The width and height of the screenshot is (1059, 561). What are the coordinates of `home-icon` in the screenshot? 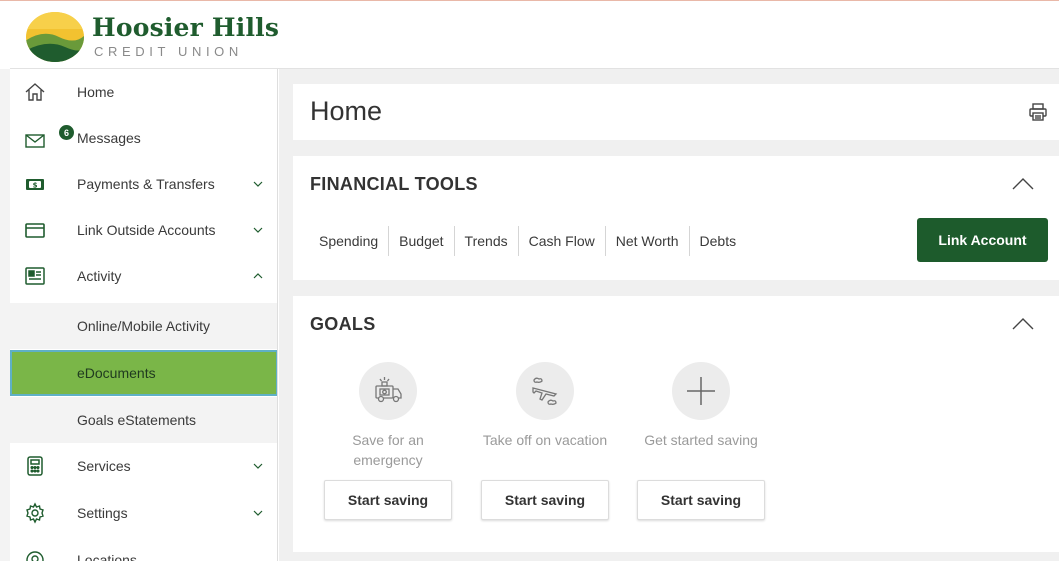 It's located at (35, 92).